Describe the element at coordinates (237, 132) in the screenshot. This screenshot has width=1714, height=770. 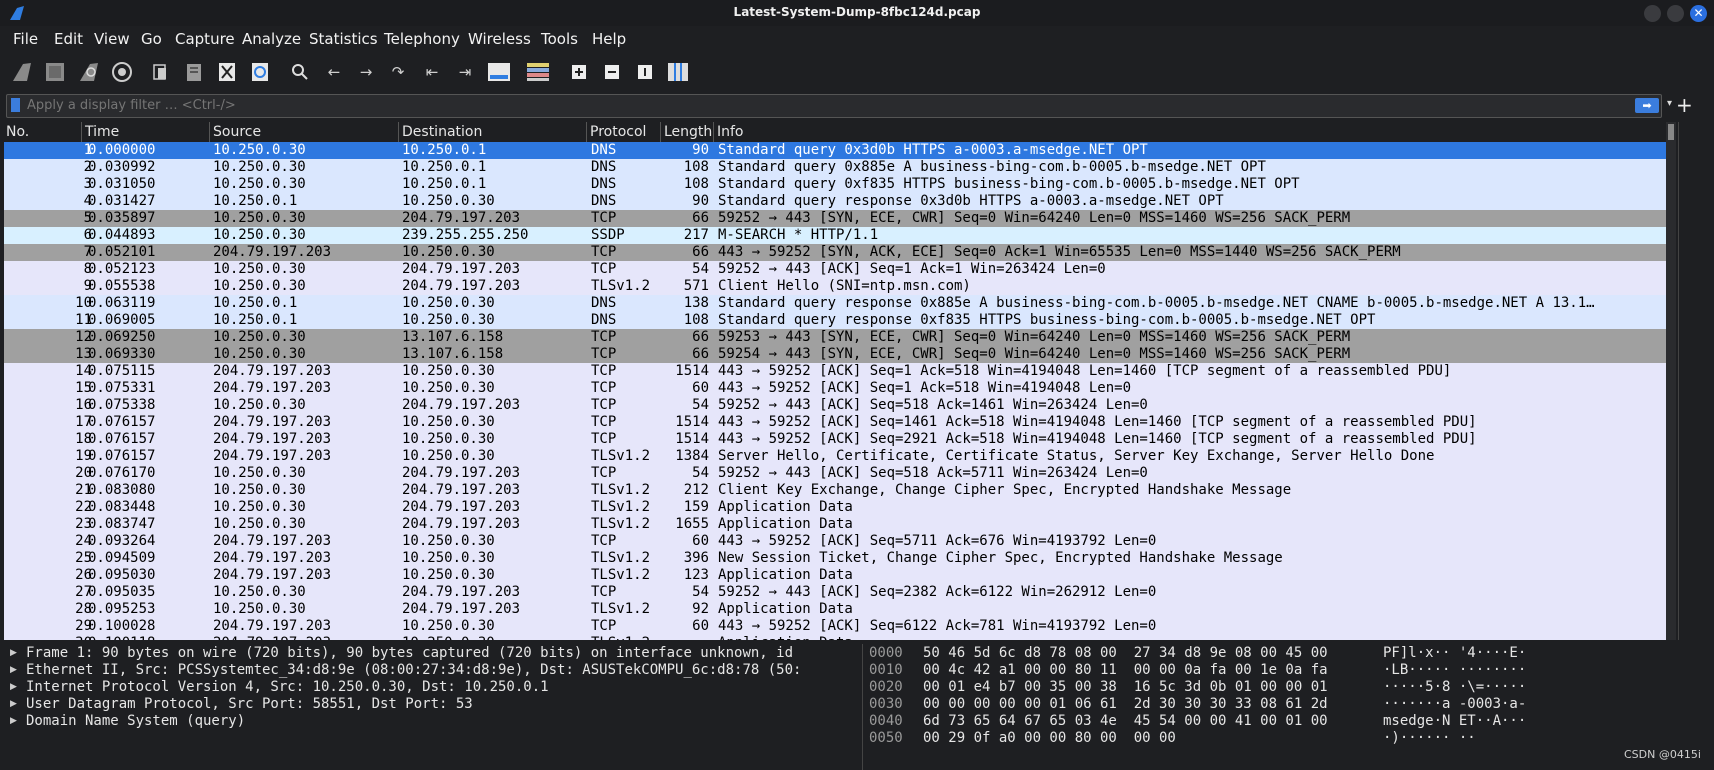
I see `column-header-source: Source` at that location.